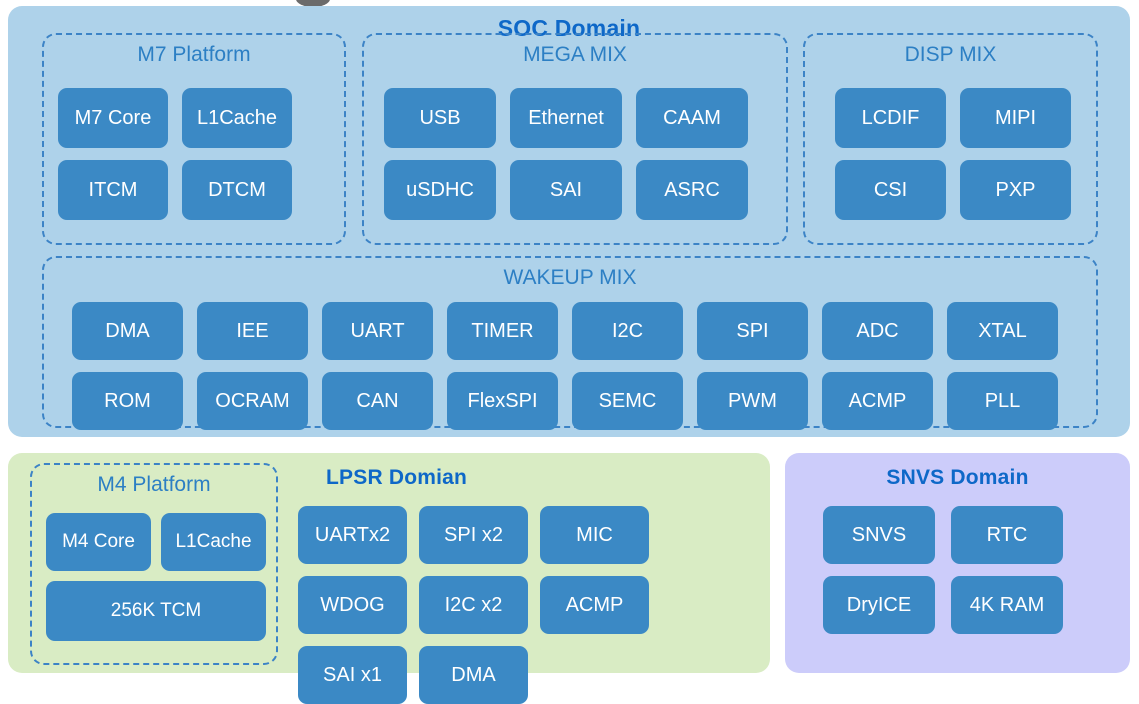  What do you see at coordinates (1002, 331) in the screenshot?
I see `block-xtal: XTAL` at bounding box center [1002, 331].